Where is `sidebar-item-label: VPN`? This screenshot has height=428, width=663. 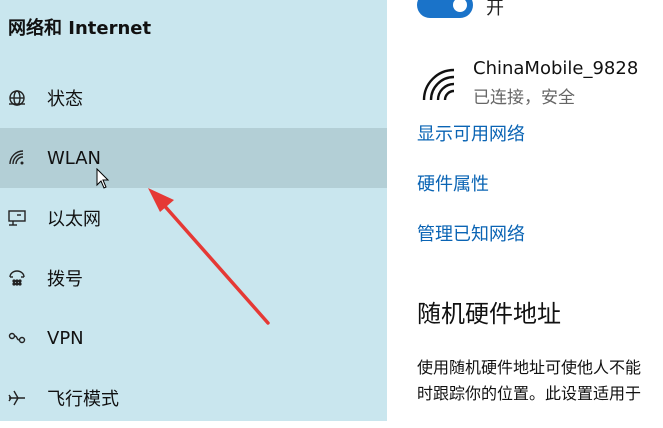 sidebar-item-label: VPN is located at coordinates (65, 338).